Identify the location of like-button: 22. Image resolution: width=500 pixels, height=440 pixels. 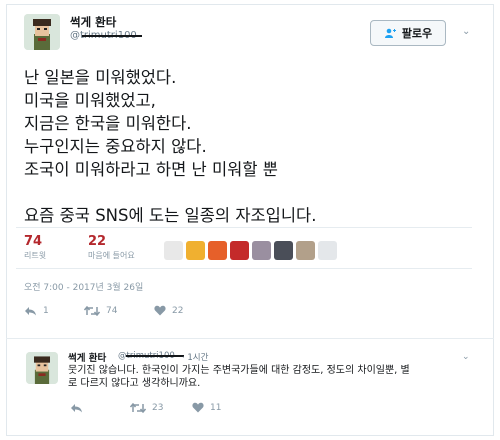
(168, 310).